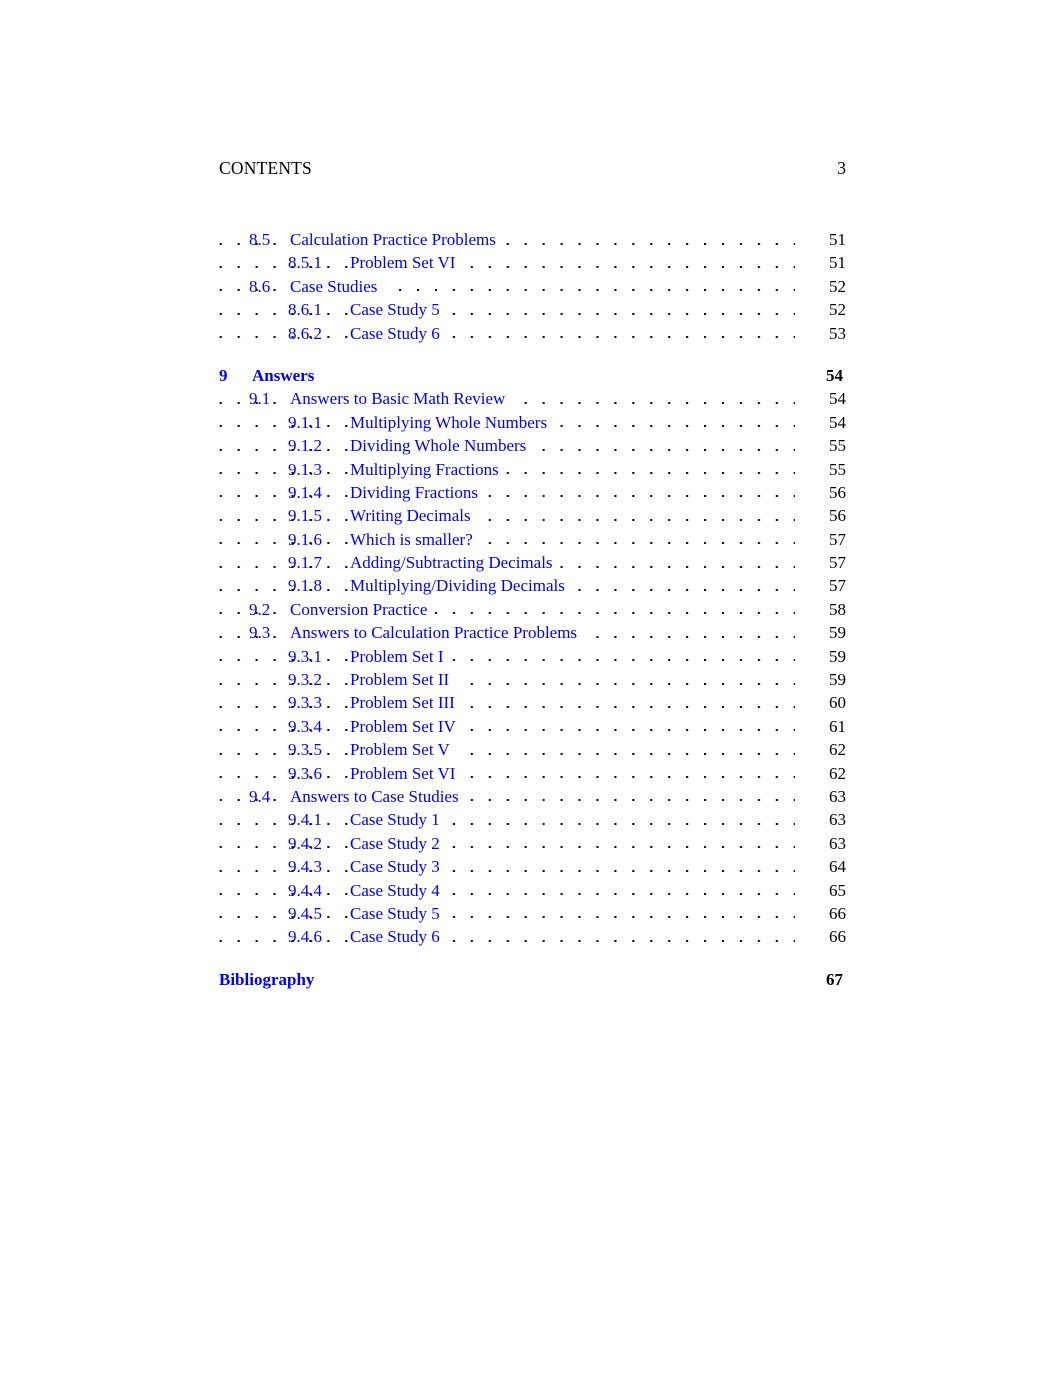 The image size is (1062, 1376). I want to click on toc-entry-title: Bibliography, so click(270, 979).